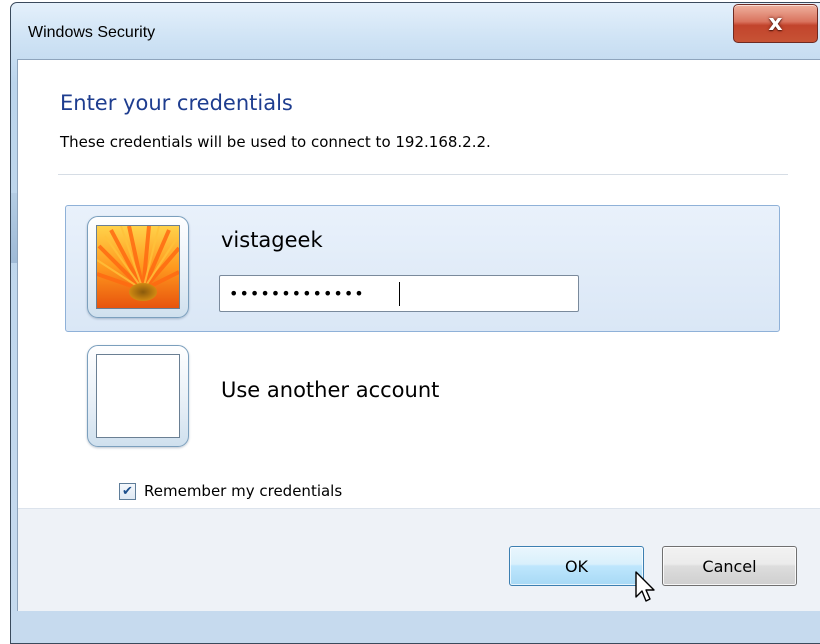  Describe the element at coordinates (729, 566) in the screenshot. I see `cancel-button: Cancel` at that location.